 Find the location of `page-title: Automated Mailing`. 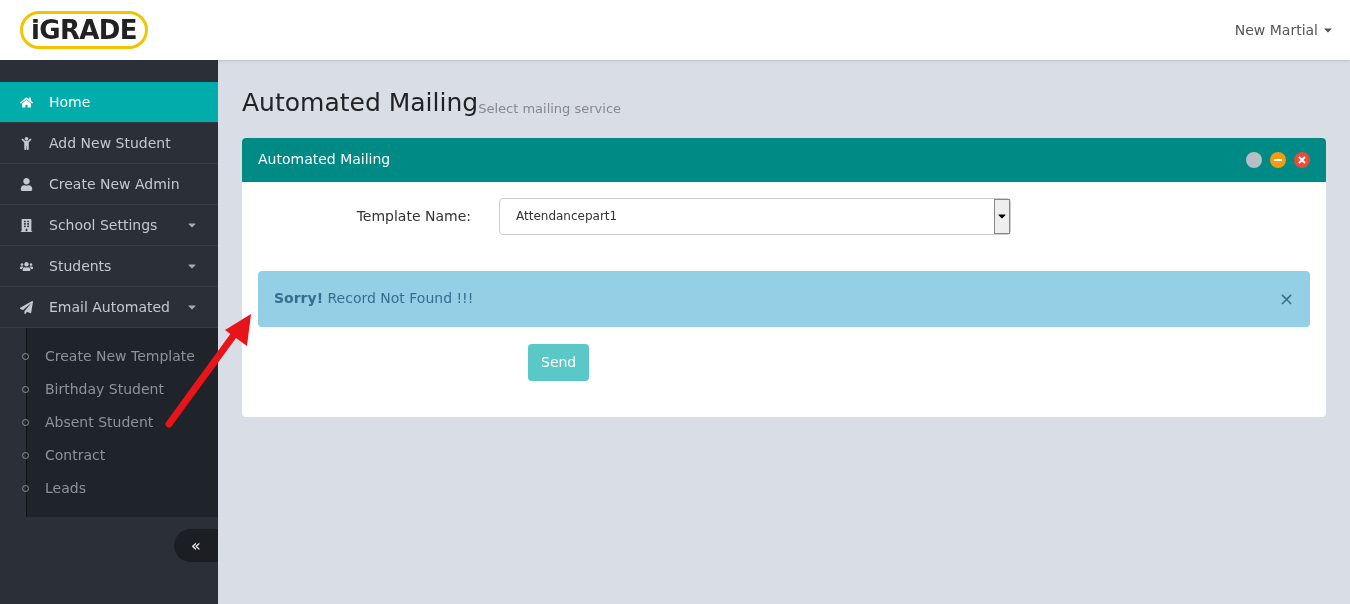

page-title: Automated Mailing is located at coordinates (360, 103).